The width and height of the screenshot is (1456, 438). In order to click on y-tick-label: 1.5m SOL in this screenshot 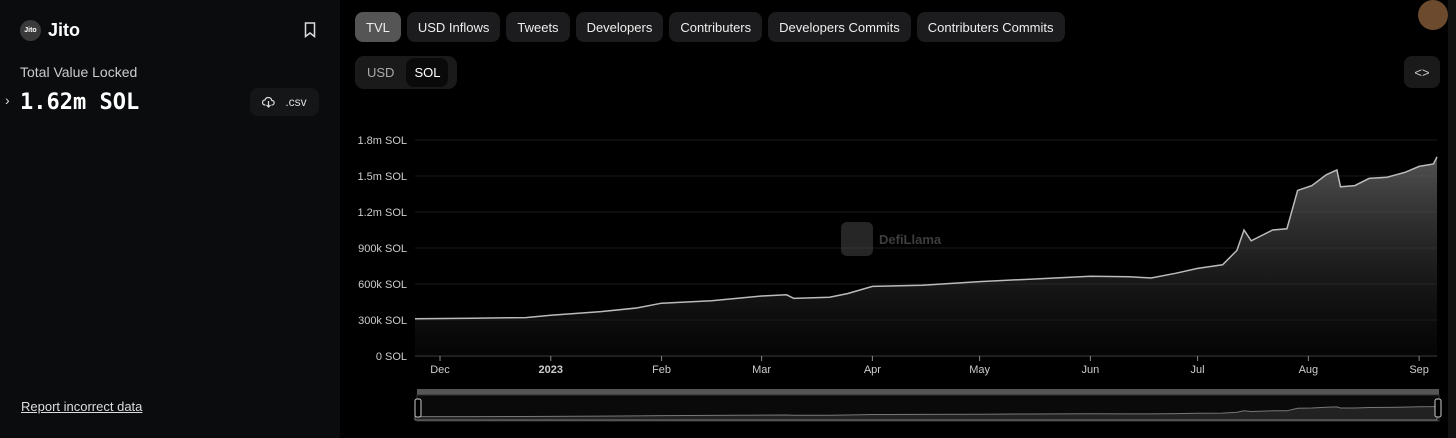, I will do `click(382, 177)`.